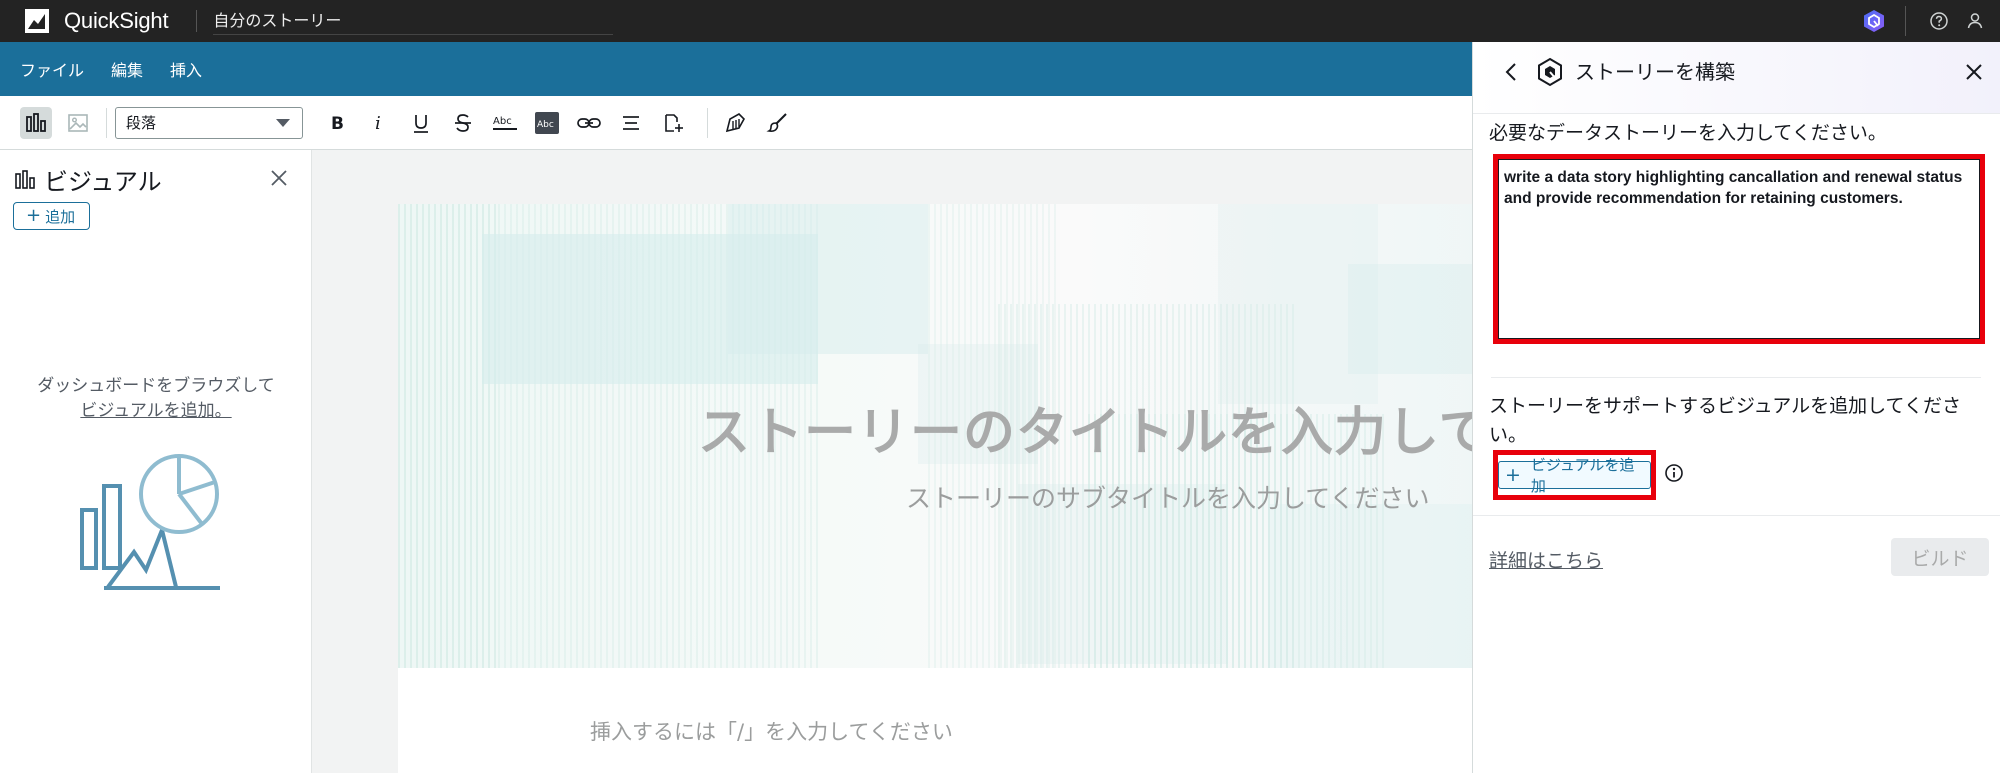 This screenshot has height=773, width=2000. I want to click on italic-icon: i, so click(378, 123).